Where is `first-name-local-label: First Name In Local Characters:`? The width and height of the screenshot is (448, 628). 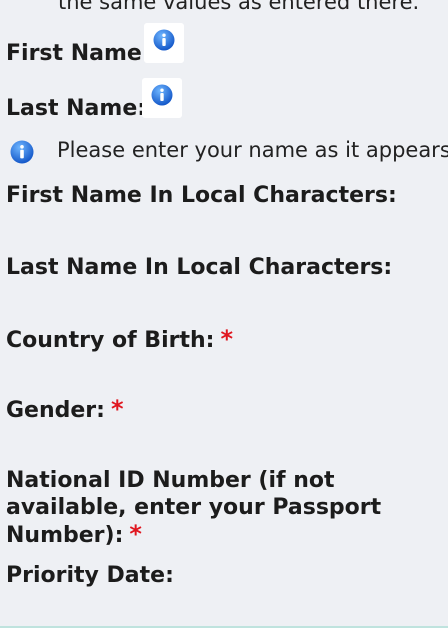
first-name-local-label: First Name In Local Characters: is located at coordinates (201, 195).